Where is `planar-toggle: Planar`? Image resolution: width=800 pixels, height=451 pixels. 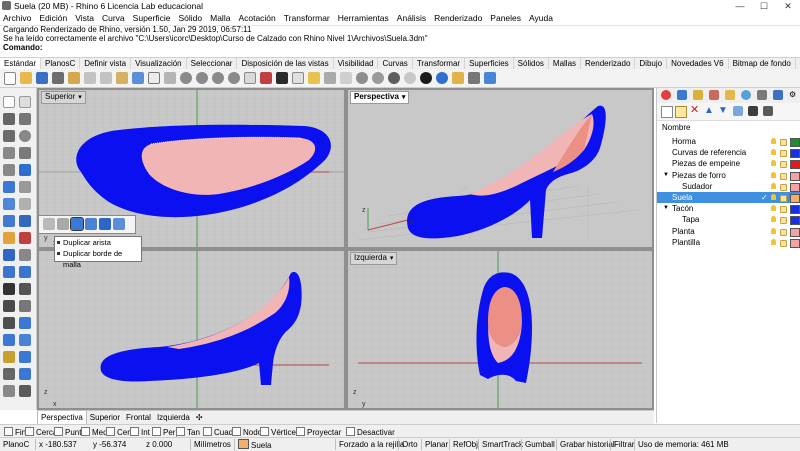
planar-toggle: Planar is located at coordinates (434, 444).